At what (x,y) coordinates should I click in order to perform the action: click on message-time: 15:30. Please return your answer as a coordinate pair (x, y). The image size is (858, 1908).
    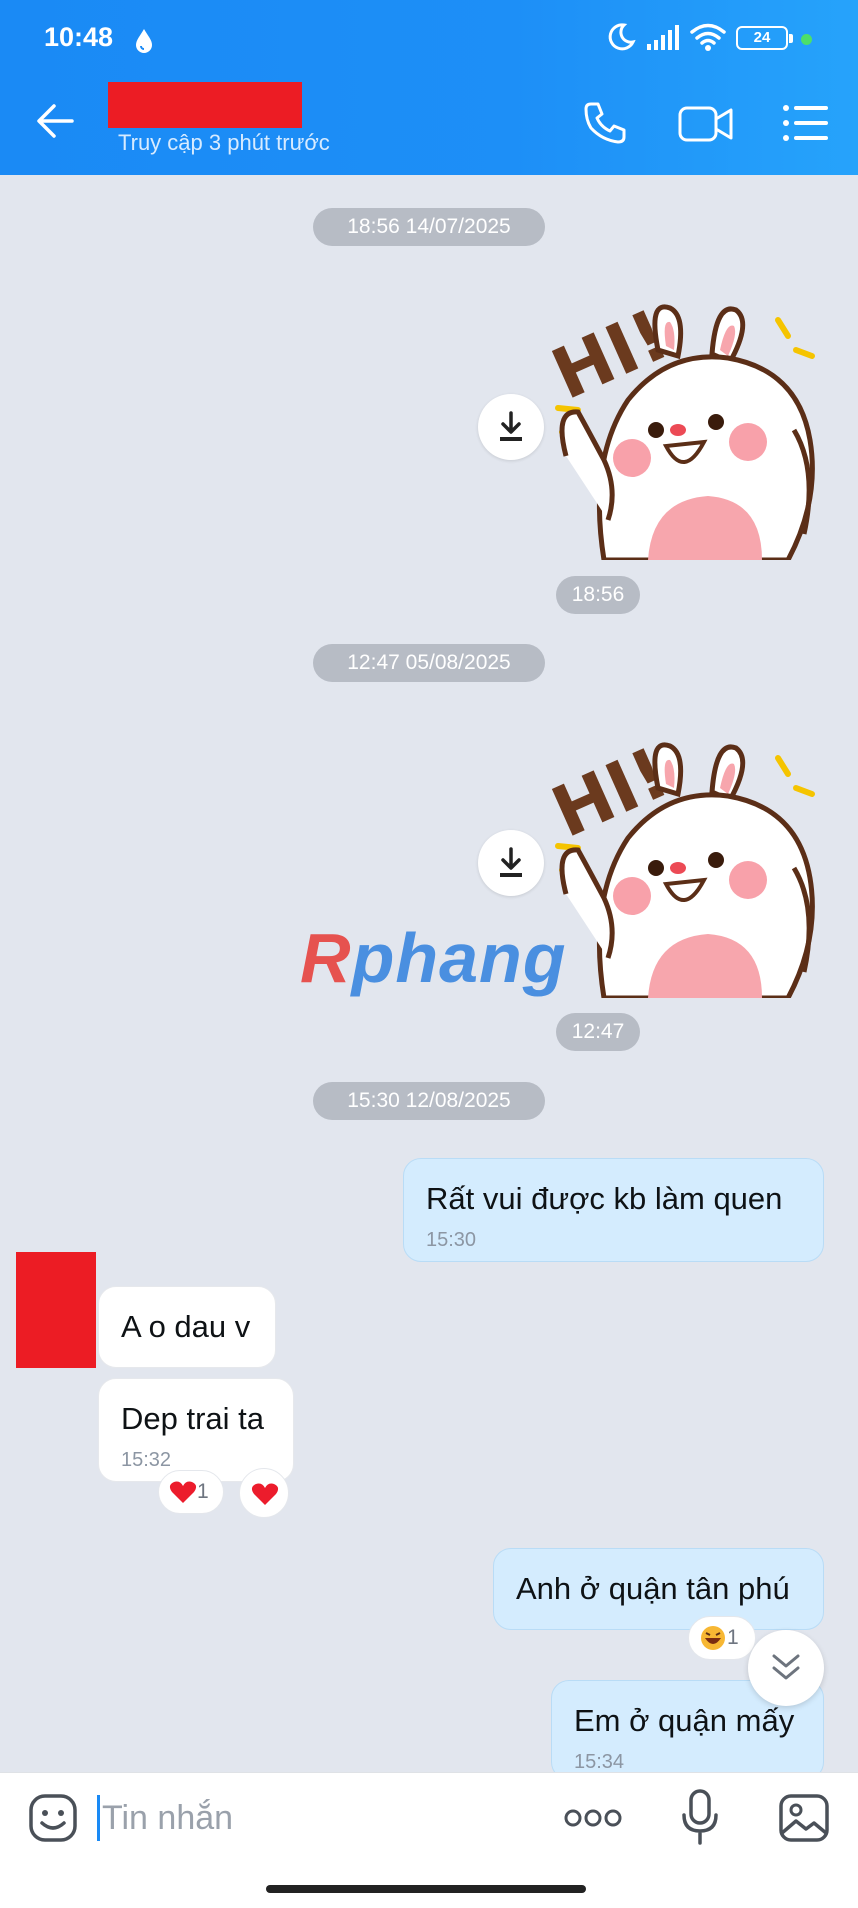
    Looking at the image, I should click on (451, 1240).